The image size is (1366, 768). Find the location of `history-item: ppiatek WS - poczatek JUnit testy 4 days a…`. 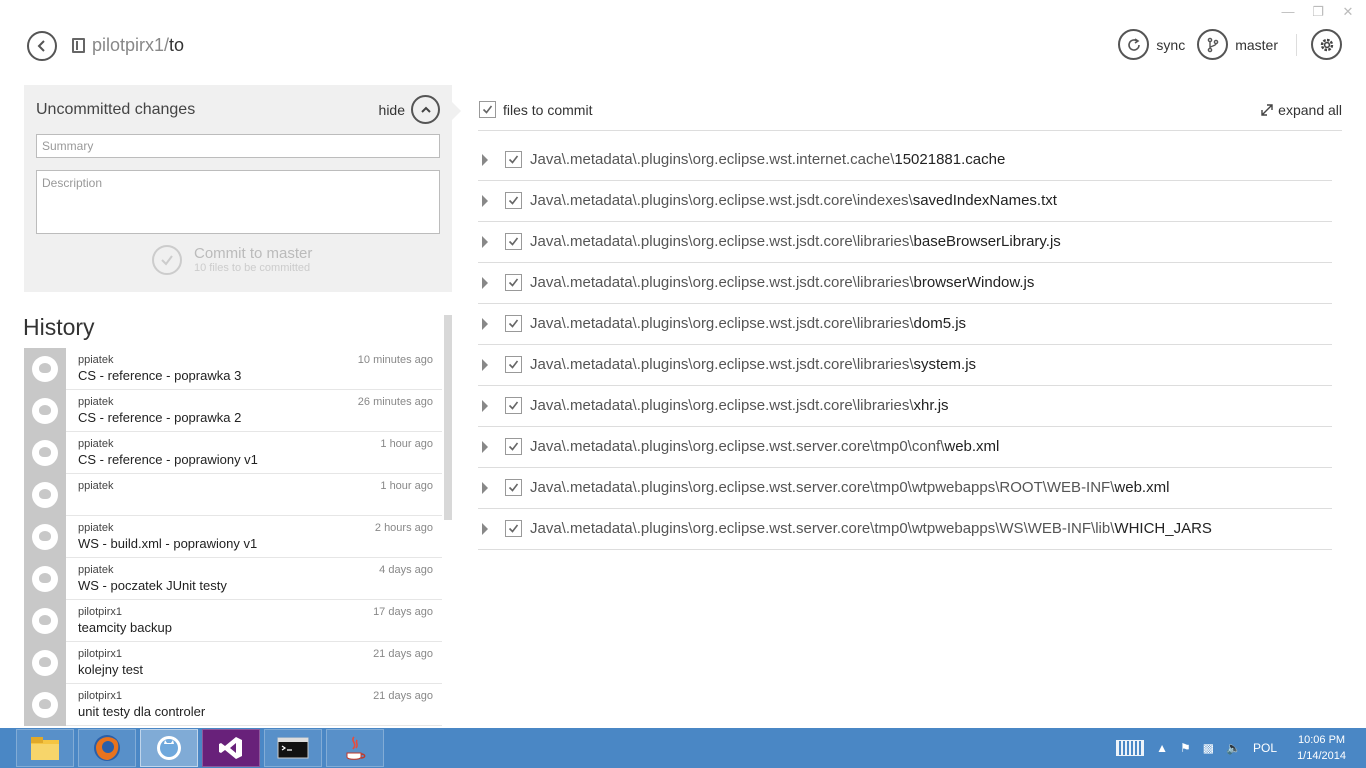

history-item: ppiatek WS - poczatek JUnit testy 4 days a… is located at coordinates (233, 579).